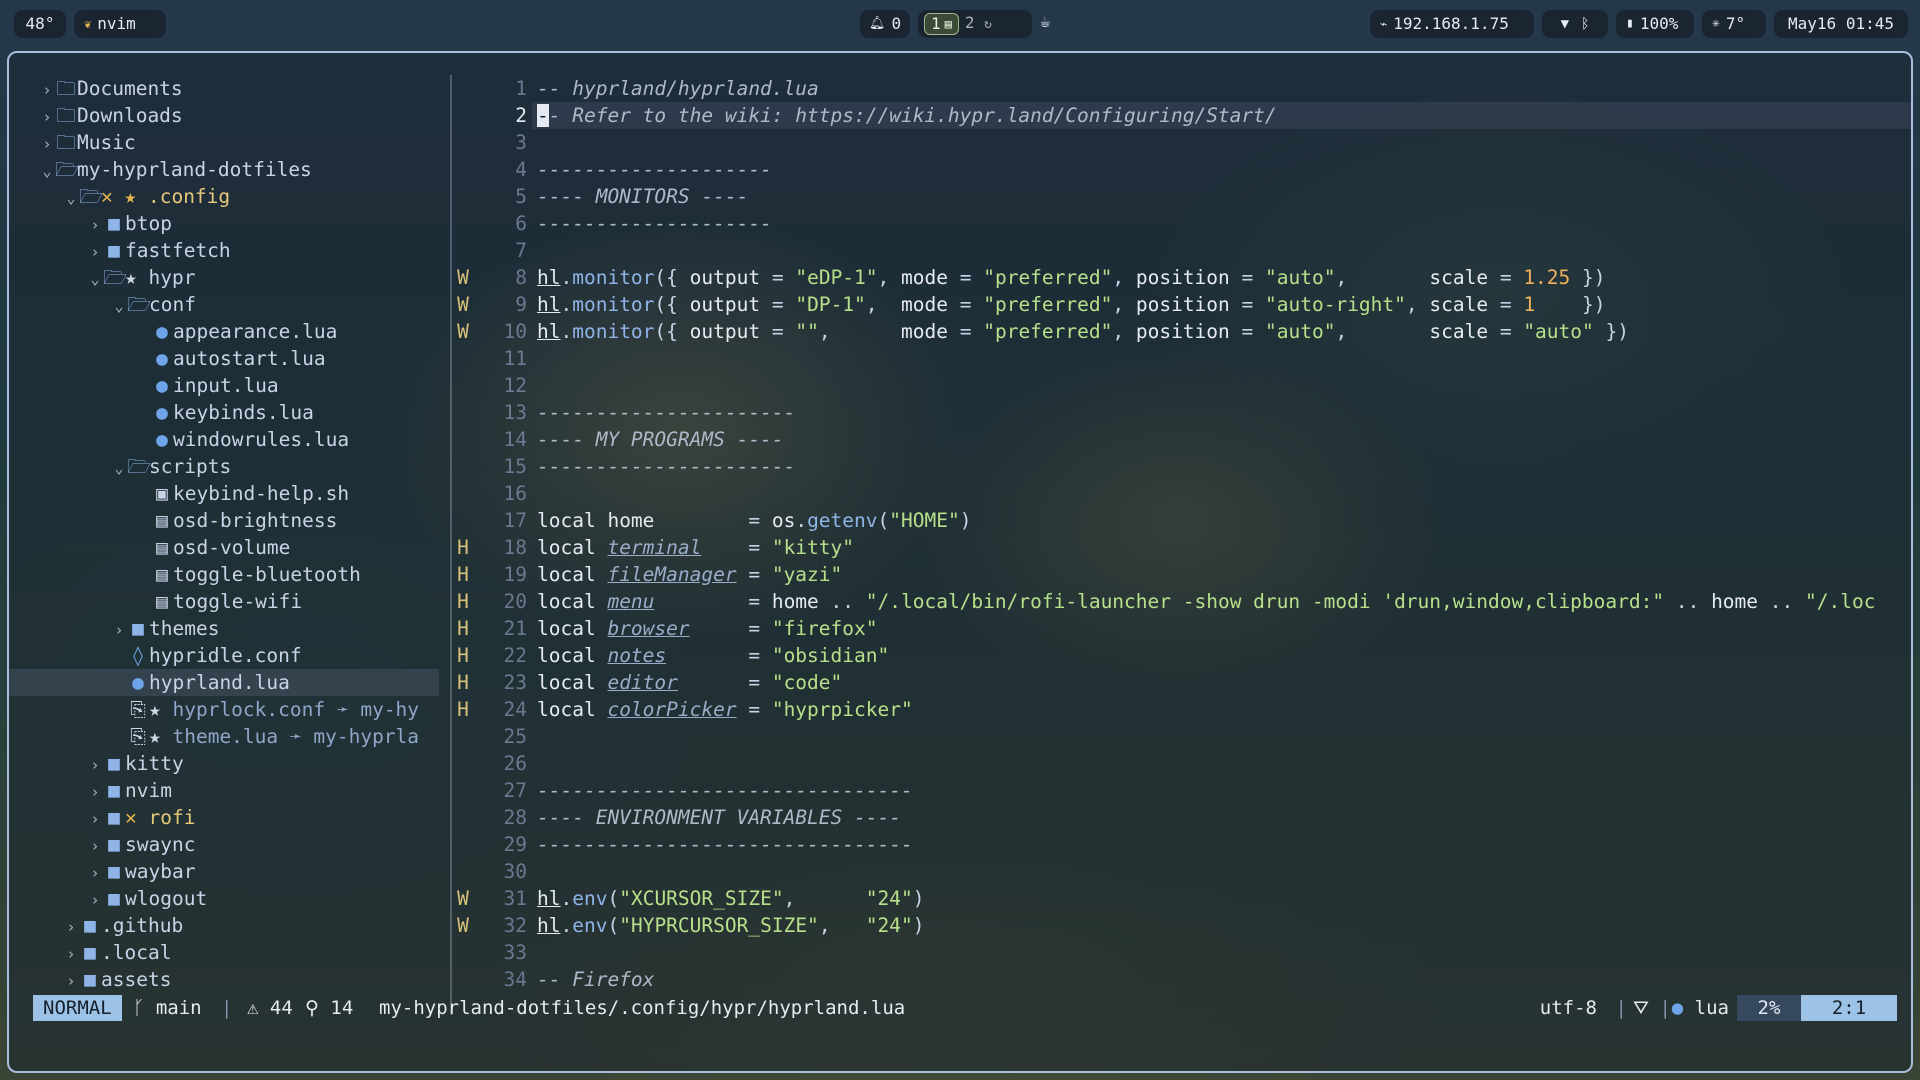  I want to click on wifi-icon: ▼, so click(1565, 24).